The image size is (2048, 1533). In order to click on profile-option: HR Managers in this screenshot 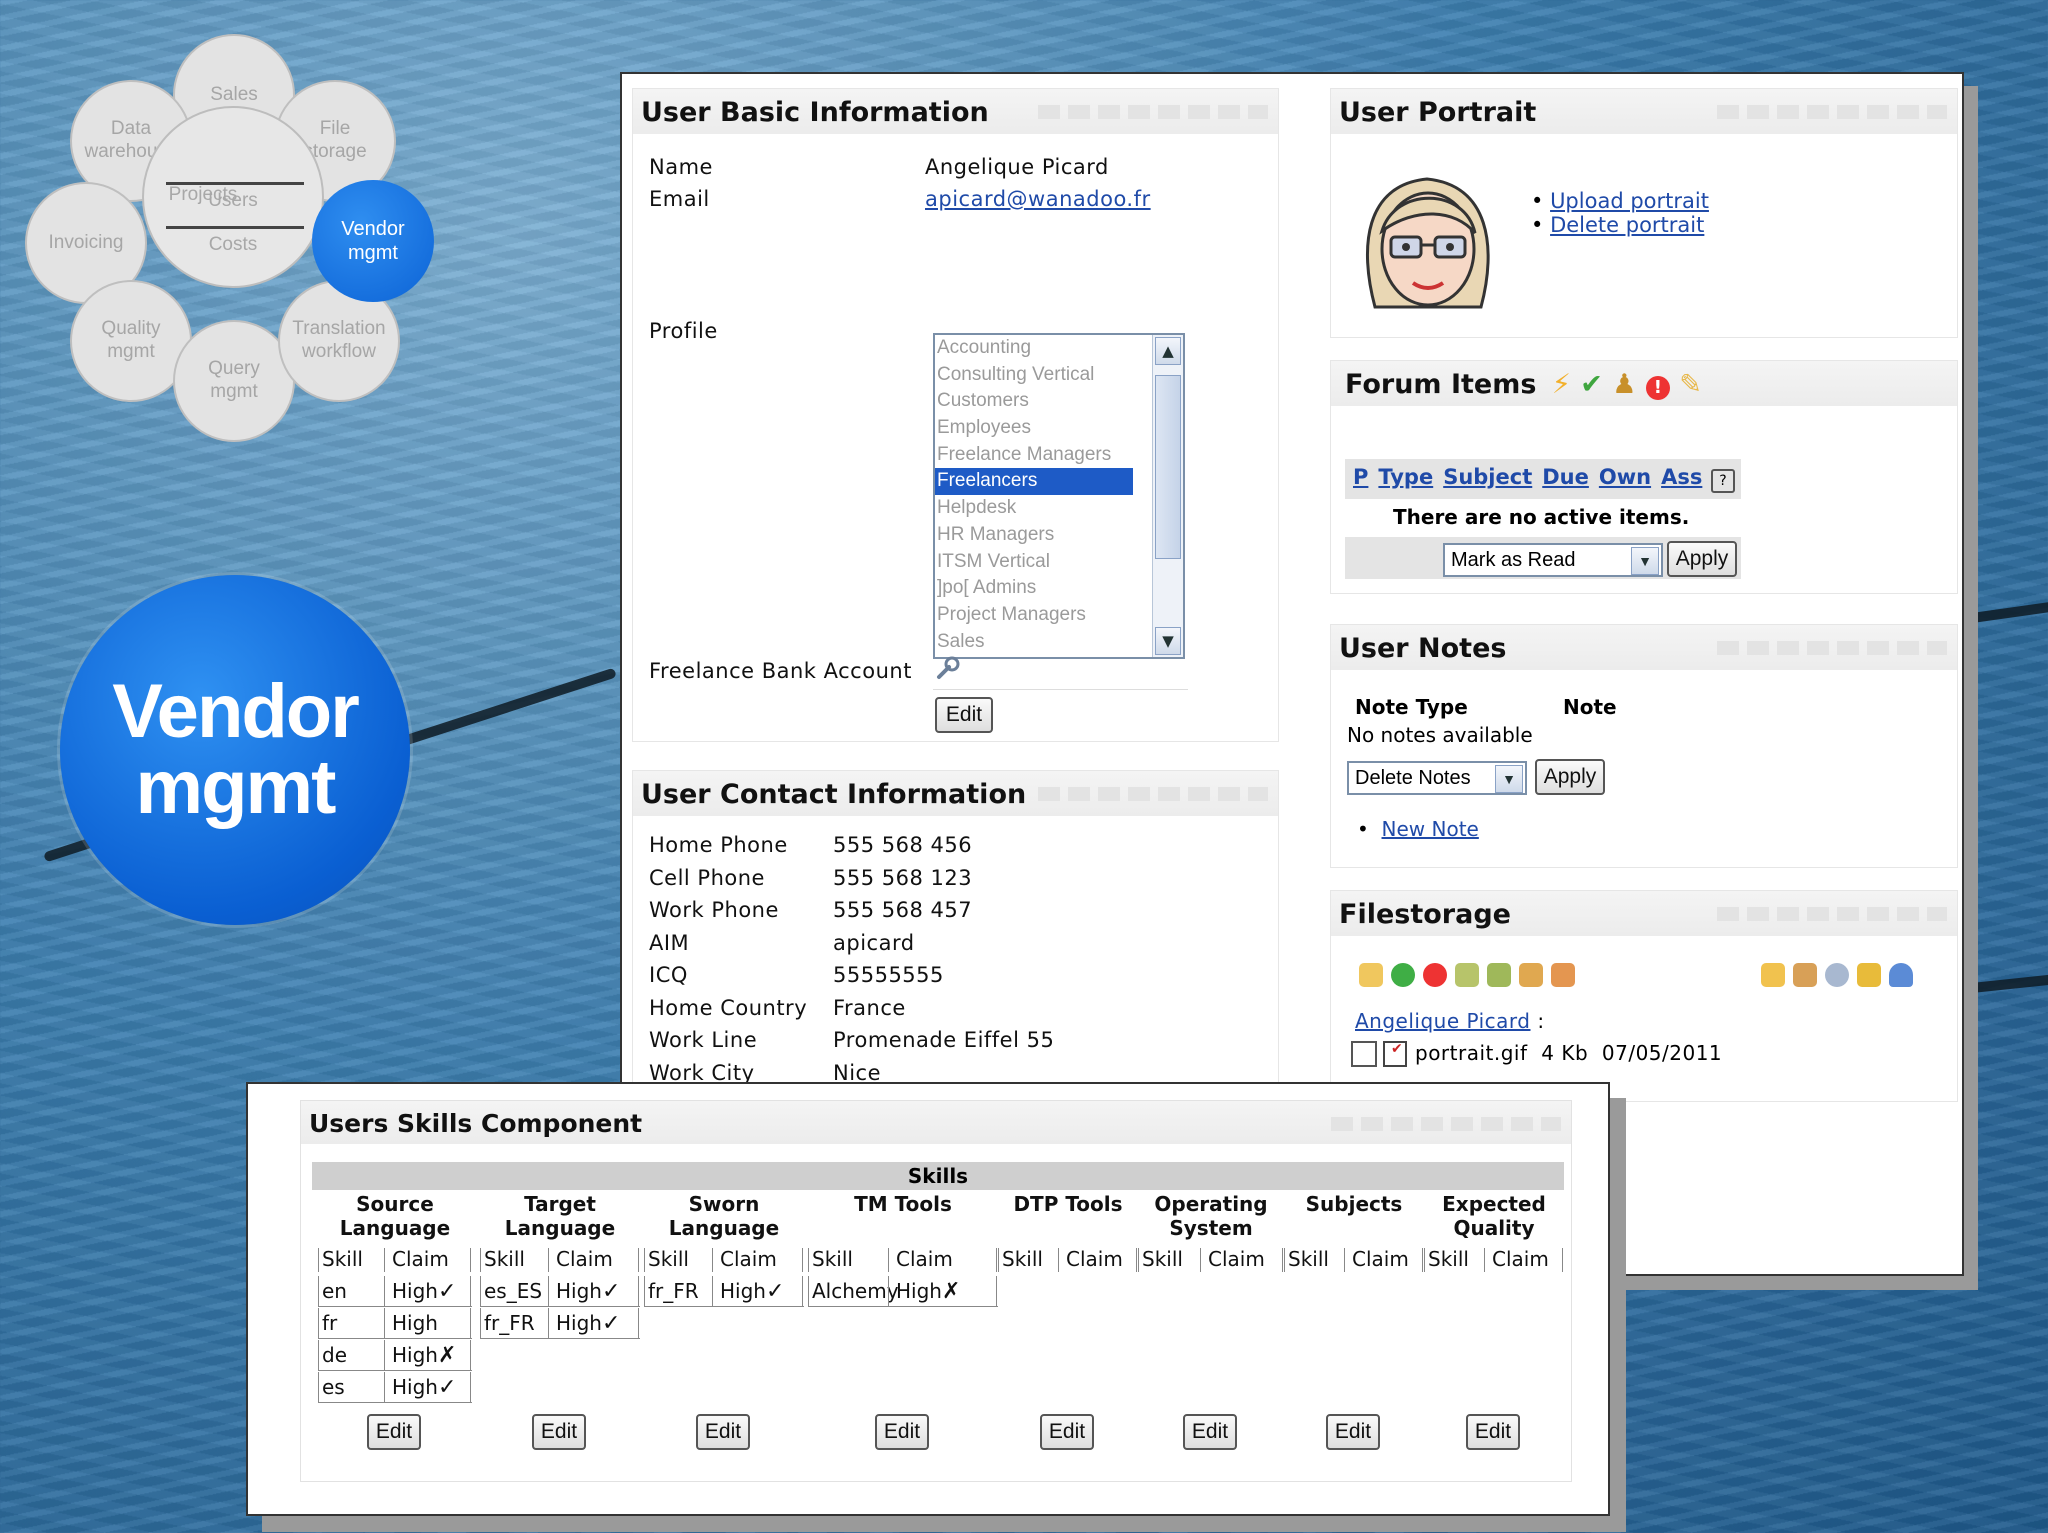, I will do `click(1059, 535)`.